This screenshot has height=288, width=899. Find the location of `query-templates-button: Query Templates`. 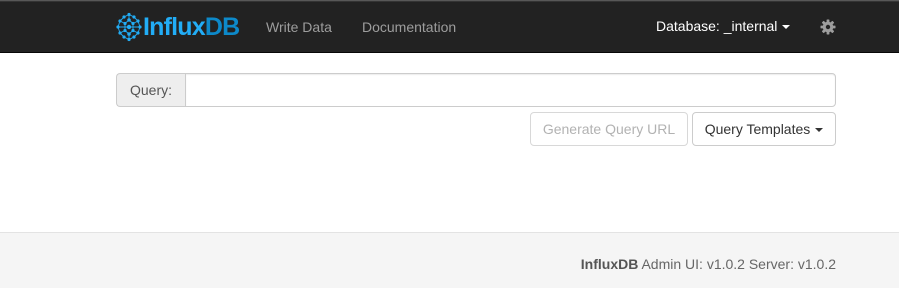

query-templates-button: Query Templates is located at coordinates (764, 129).